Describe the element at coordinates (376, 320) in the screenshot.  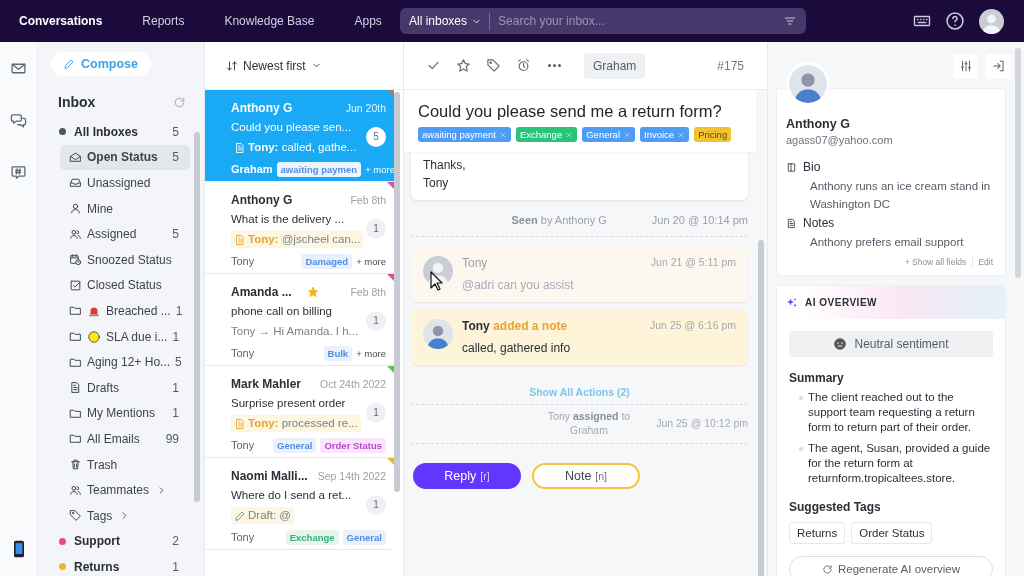
I see `count-badge: 1` at that location.